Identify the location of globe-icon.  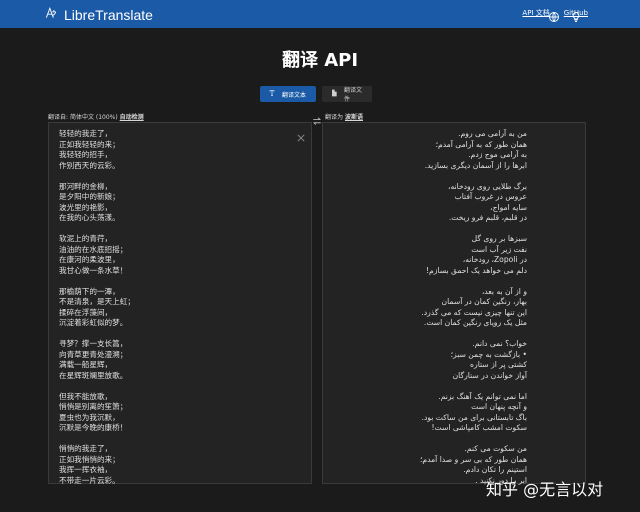
(554, 15).